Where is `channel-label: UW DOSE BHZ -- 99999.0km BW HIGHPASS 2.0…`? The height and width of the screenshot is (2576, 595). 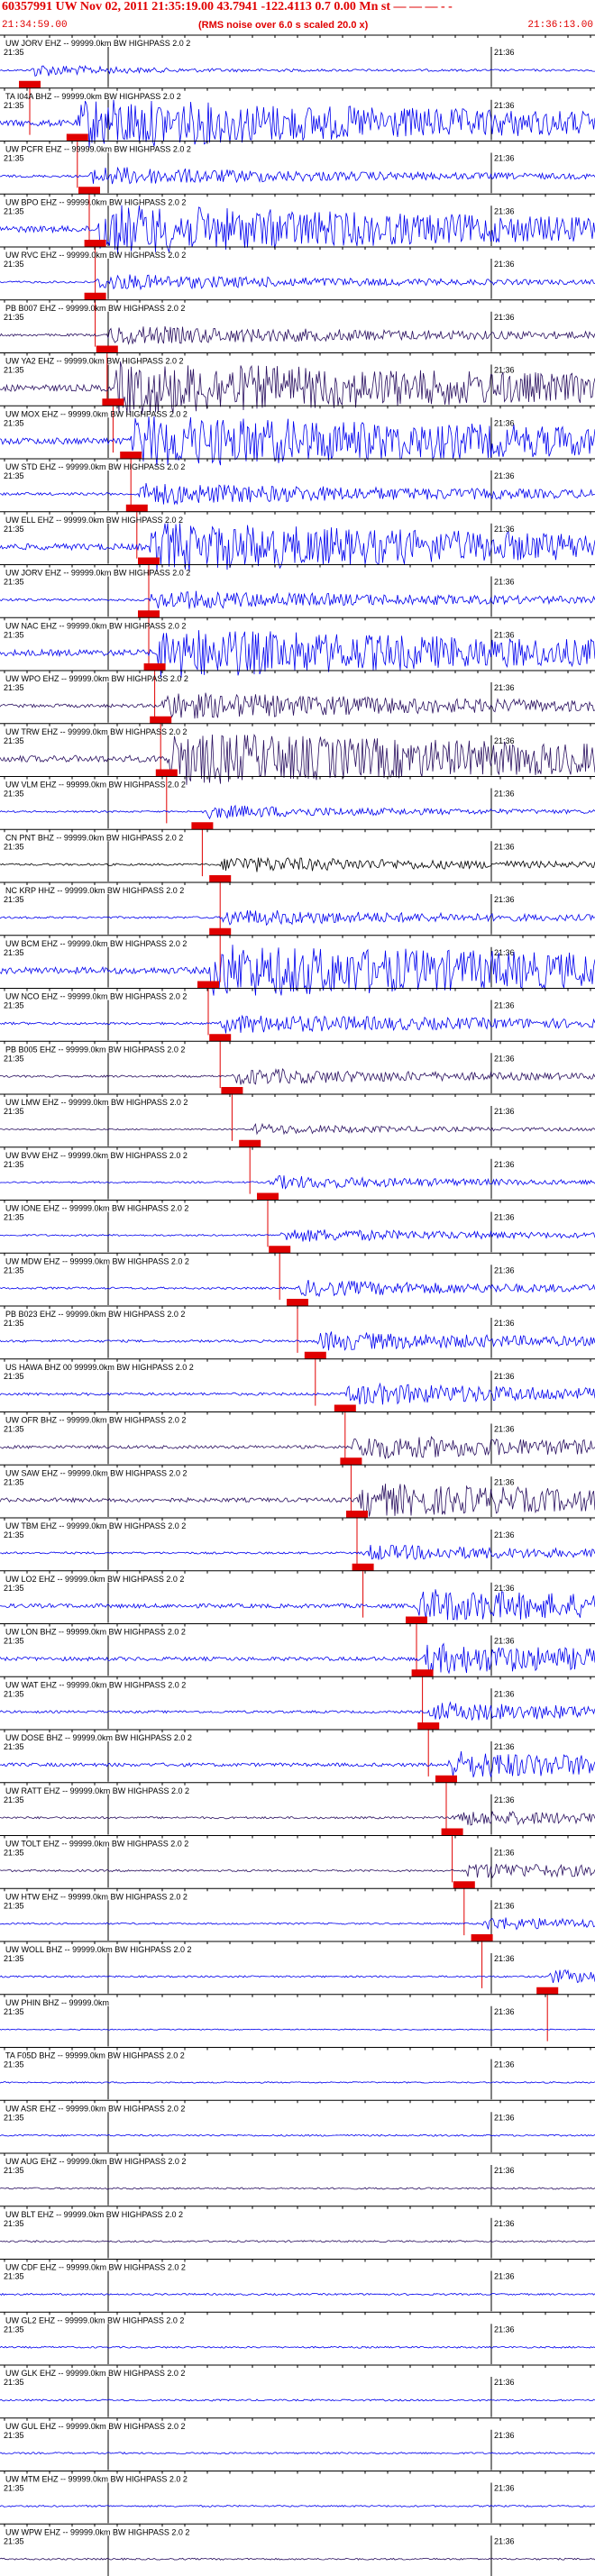
channel-label: UW DOSE BHZ -- 99999.0km BW HIGHPASS 2.0… is located at coordinates (98, 1738).